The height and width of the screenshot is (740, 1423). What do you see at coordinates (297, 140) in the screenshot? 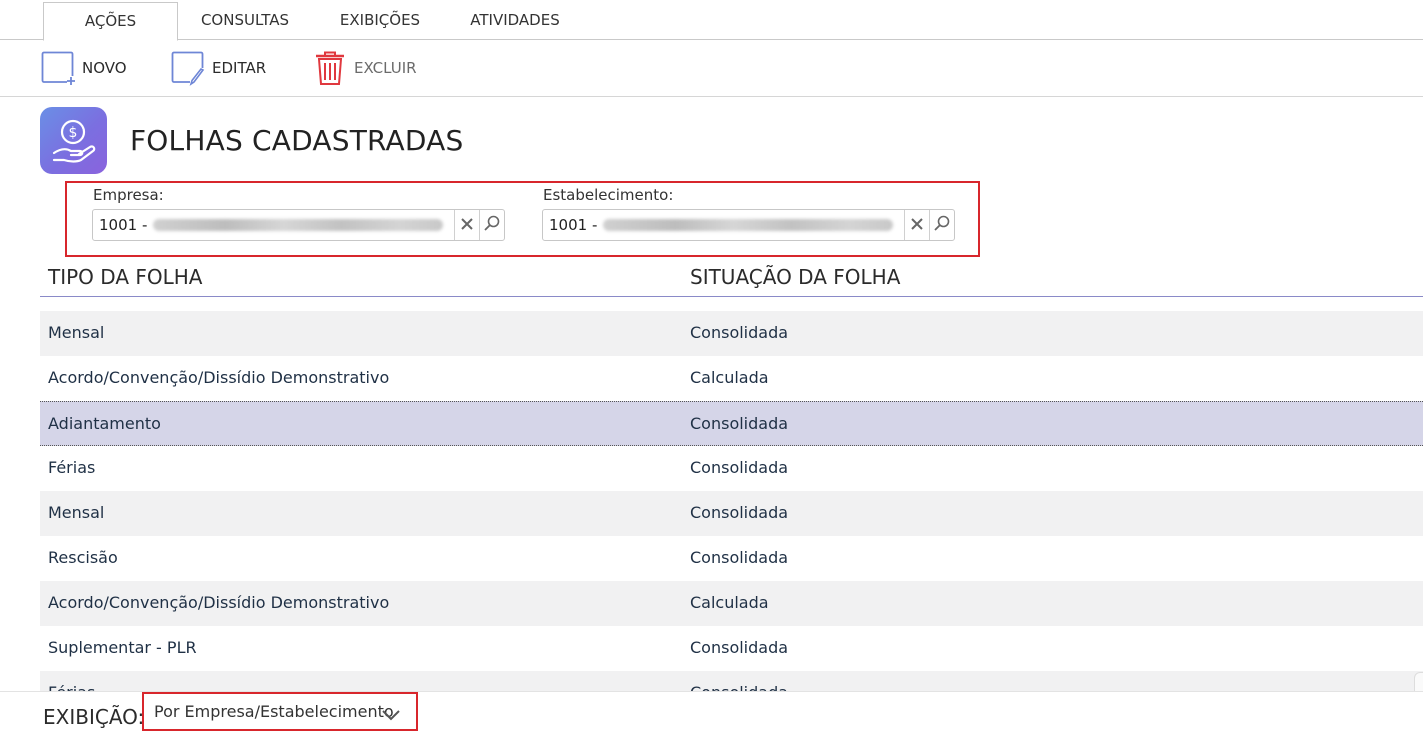
I see `page-title: FOLHAS CADASTRADAS` at bounding box center [297, 140].